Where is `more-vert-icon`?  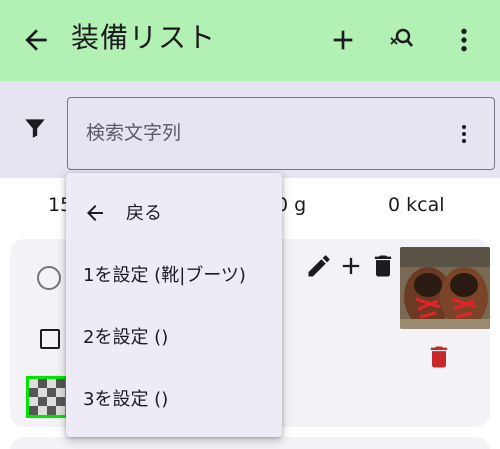 more-vert-icon is located at coordinates (464, 40).